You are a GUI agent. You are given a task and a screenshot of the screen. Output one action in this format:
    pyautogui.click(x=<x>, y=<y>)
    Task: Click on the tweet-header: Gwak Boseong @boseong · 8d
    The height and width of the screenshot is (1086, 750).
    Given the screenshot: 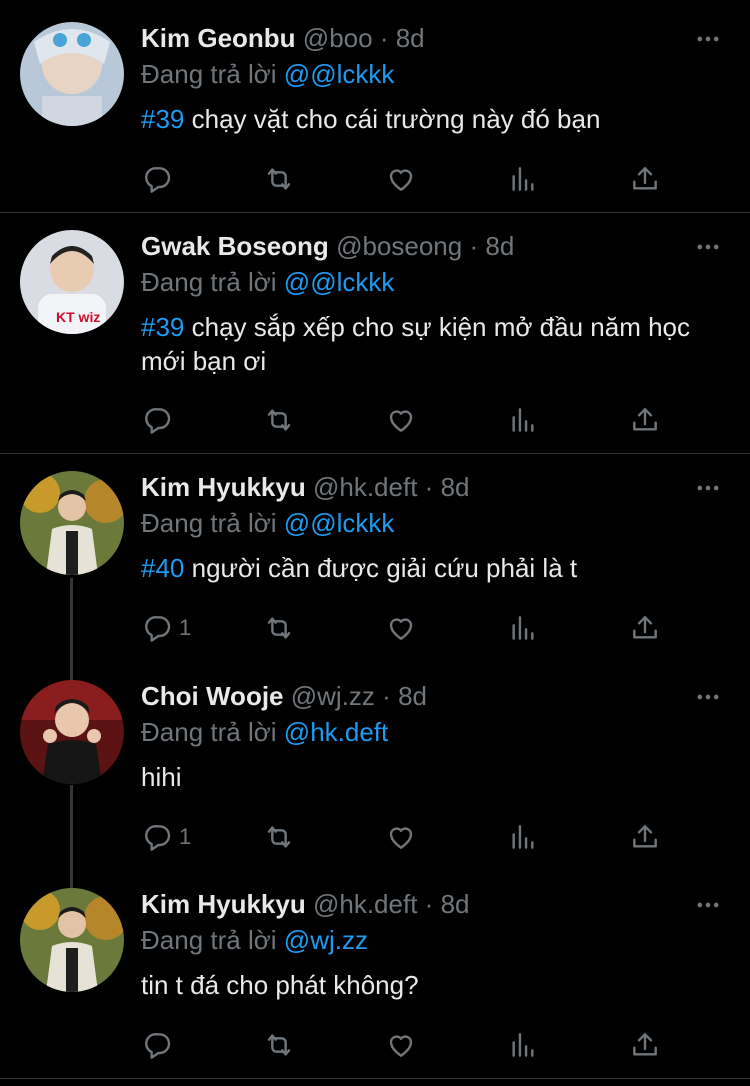 What is the action you would take?
    pyautogui.click(x=327, y=246)
    